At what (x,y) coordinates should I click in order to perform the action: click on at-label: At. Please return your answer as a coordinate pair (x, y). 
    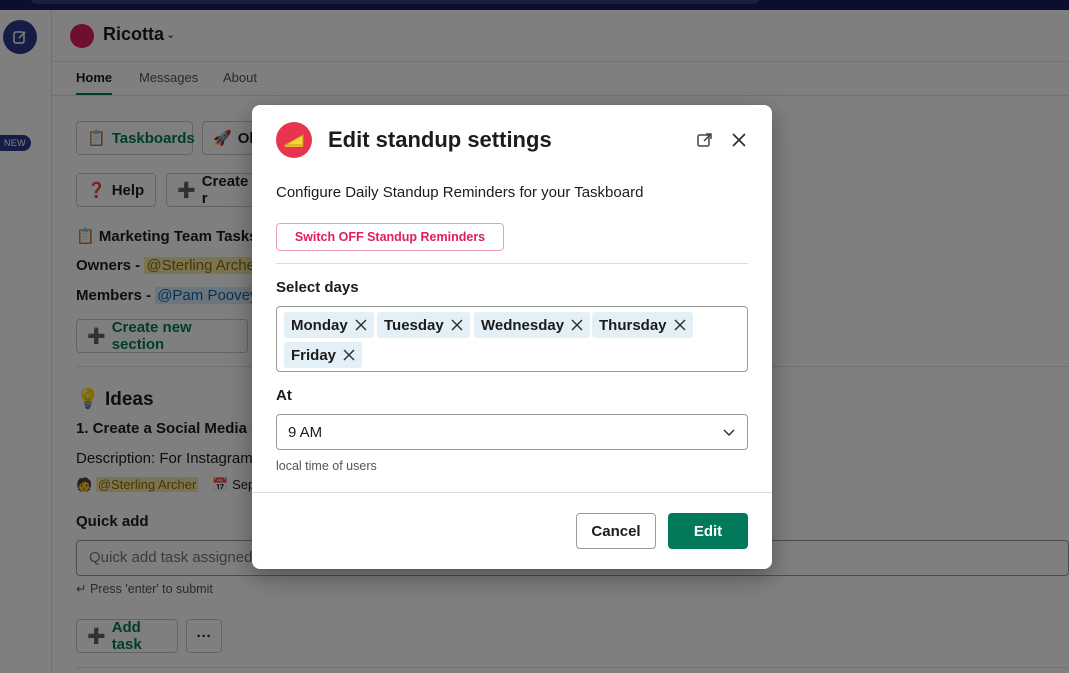
    Looking at the image, I should click on (284, 395).